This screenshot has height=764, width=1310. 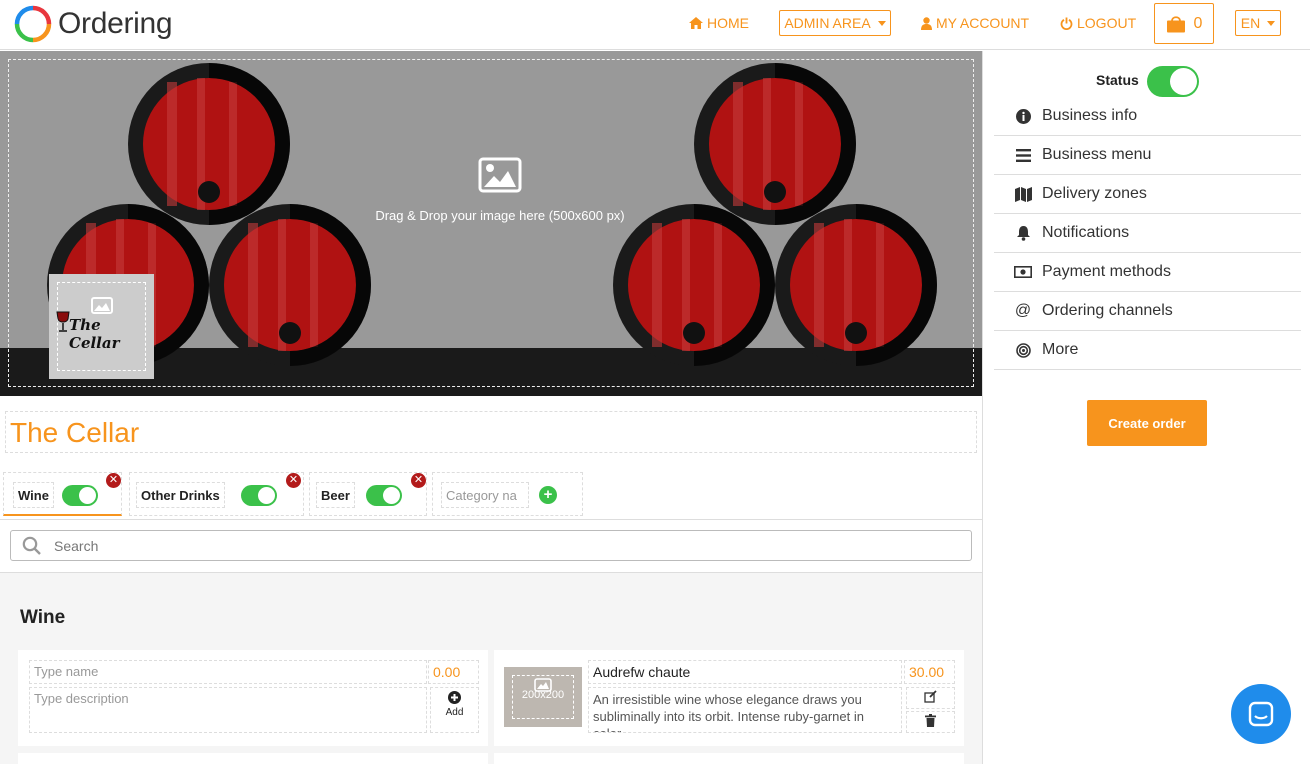 What do you see at coordinates (929, 672) in the screenshot?
I see `product-price-input: 30.00` at bounding box center [929, 672].